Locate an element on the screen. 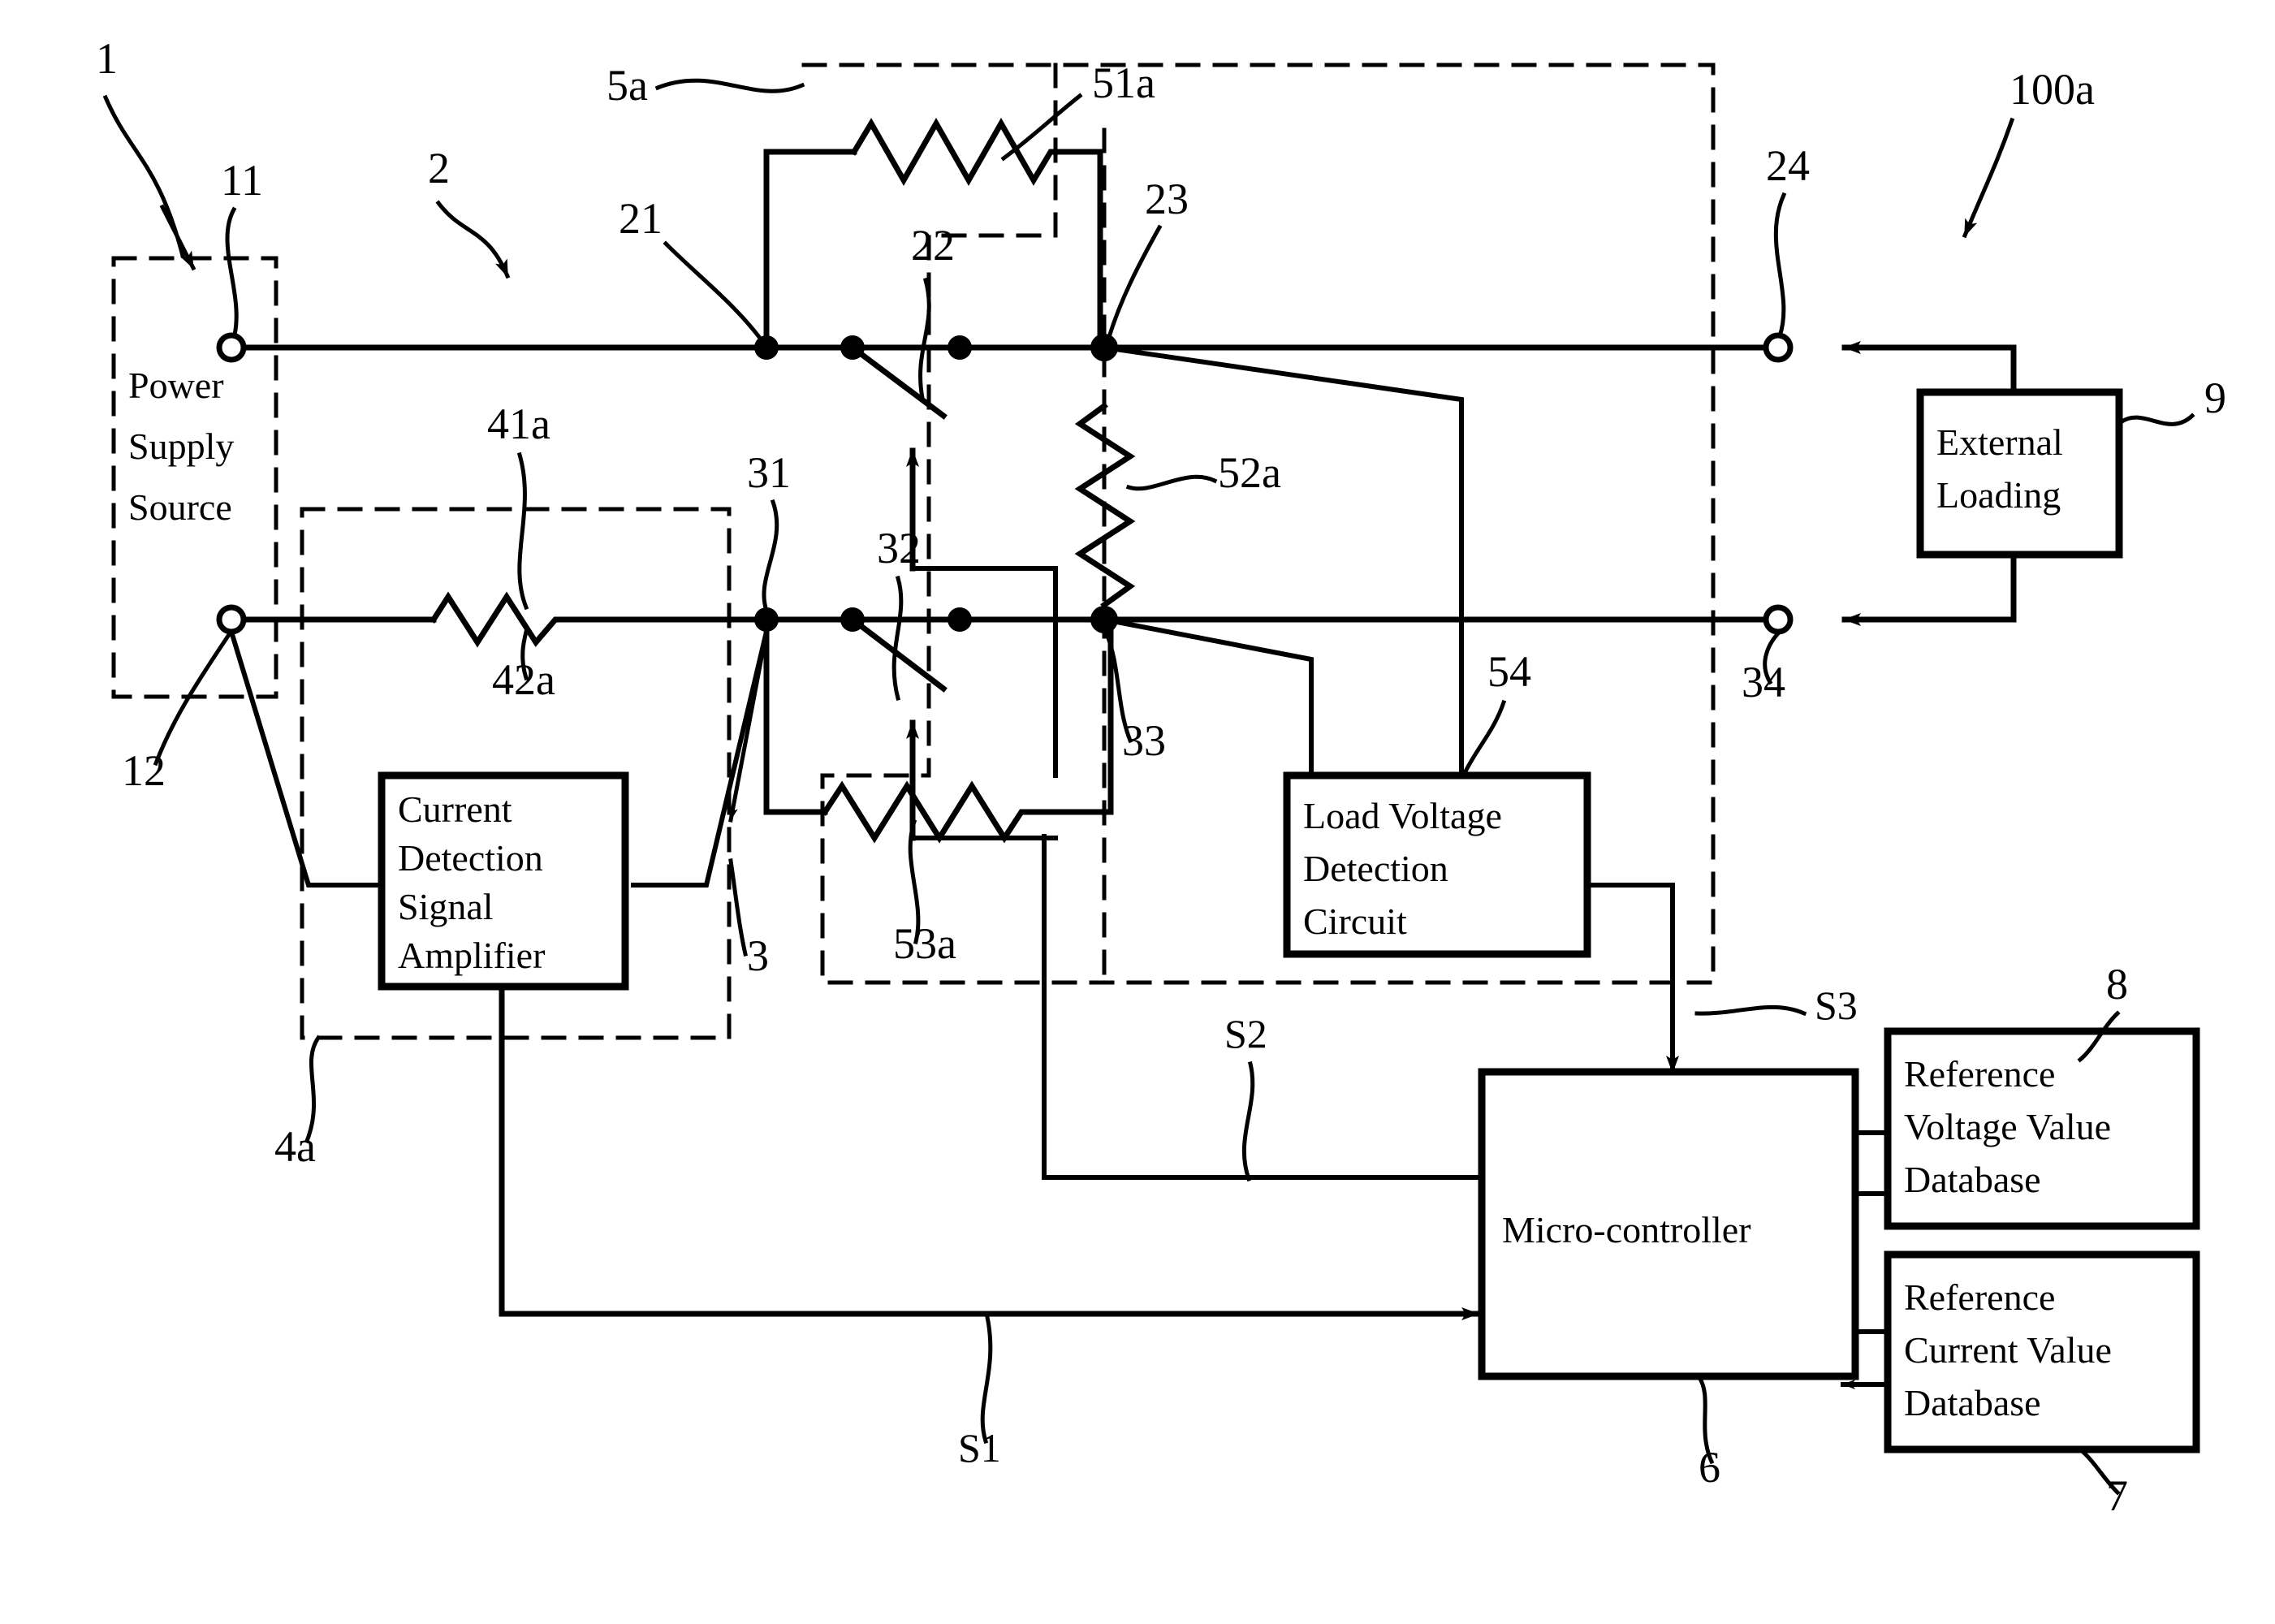  ref-current-db-line-1: Reference is located at coordinates (1979, 1297).